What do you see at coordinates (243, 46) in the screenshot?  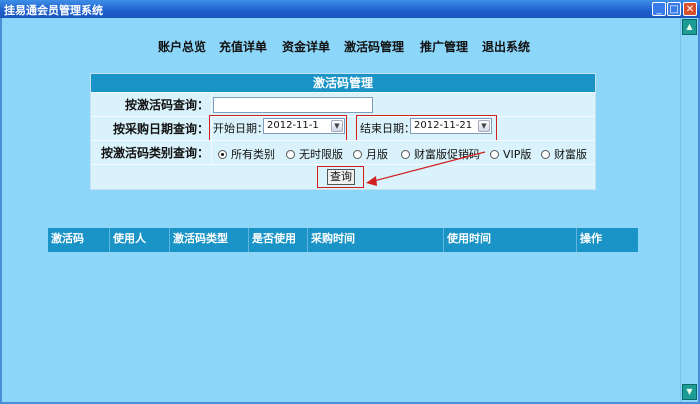 I see `nav-recharge-details: 充值详单` at bounding box center [243, 46].